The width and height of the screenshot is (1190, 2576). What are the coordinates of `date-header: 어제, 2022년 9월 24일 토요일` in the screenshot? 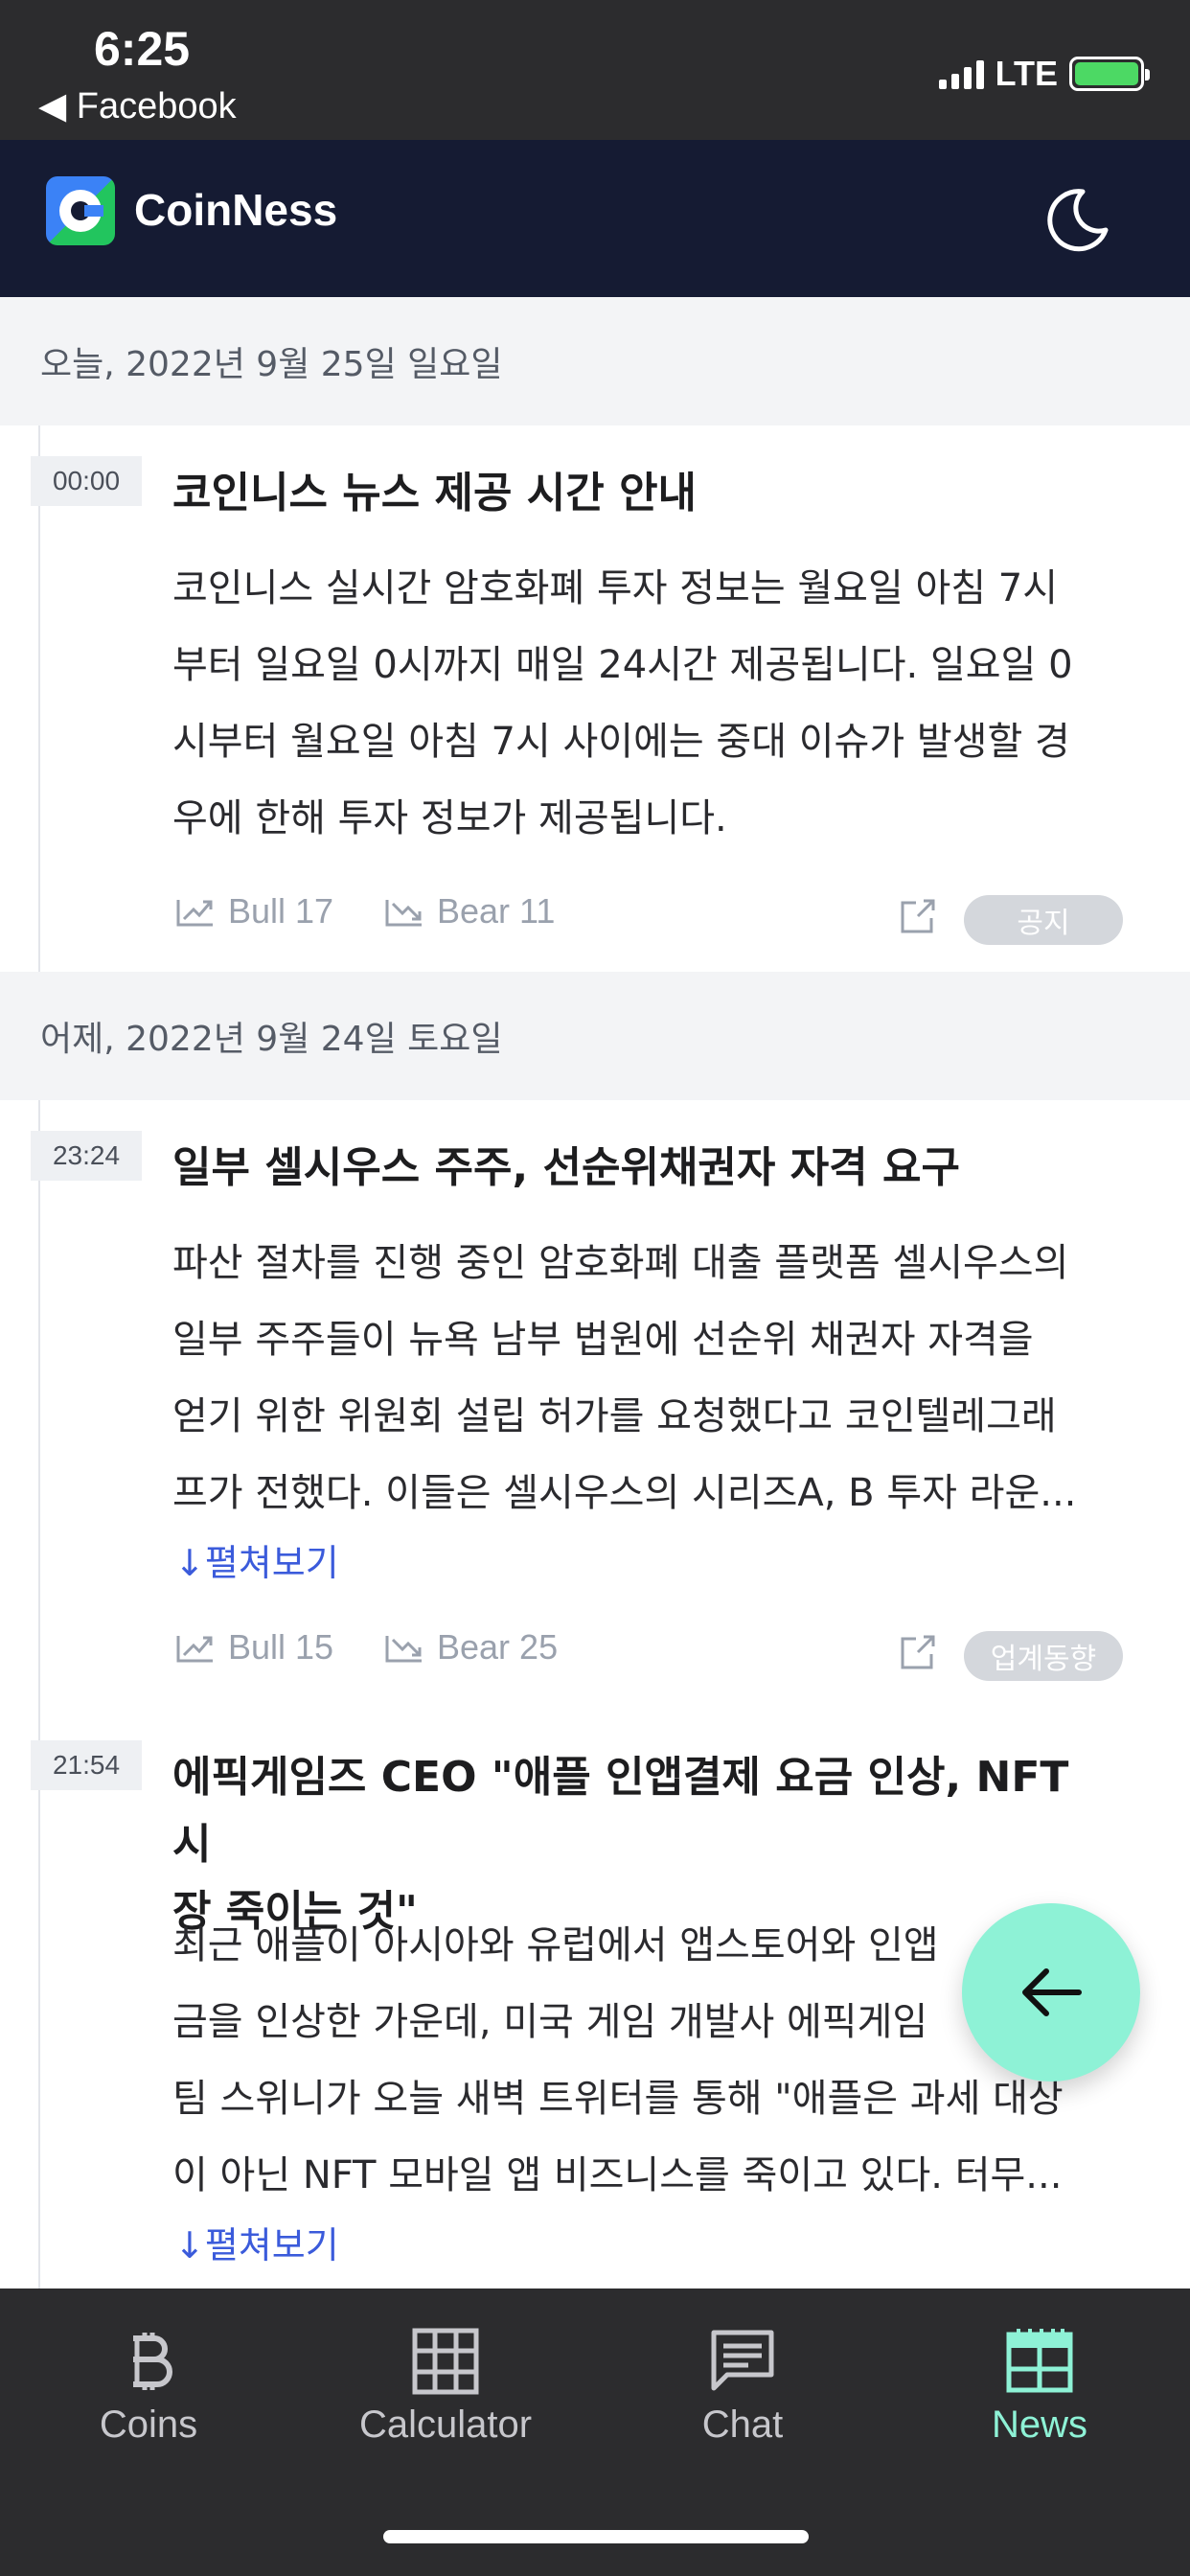 It's located at (595, 1036).